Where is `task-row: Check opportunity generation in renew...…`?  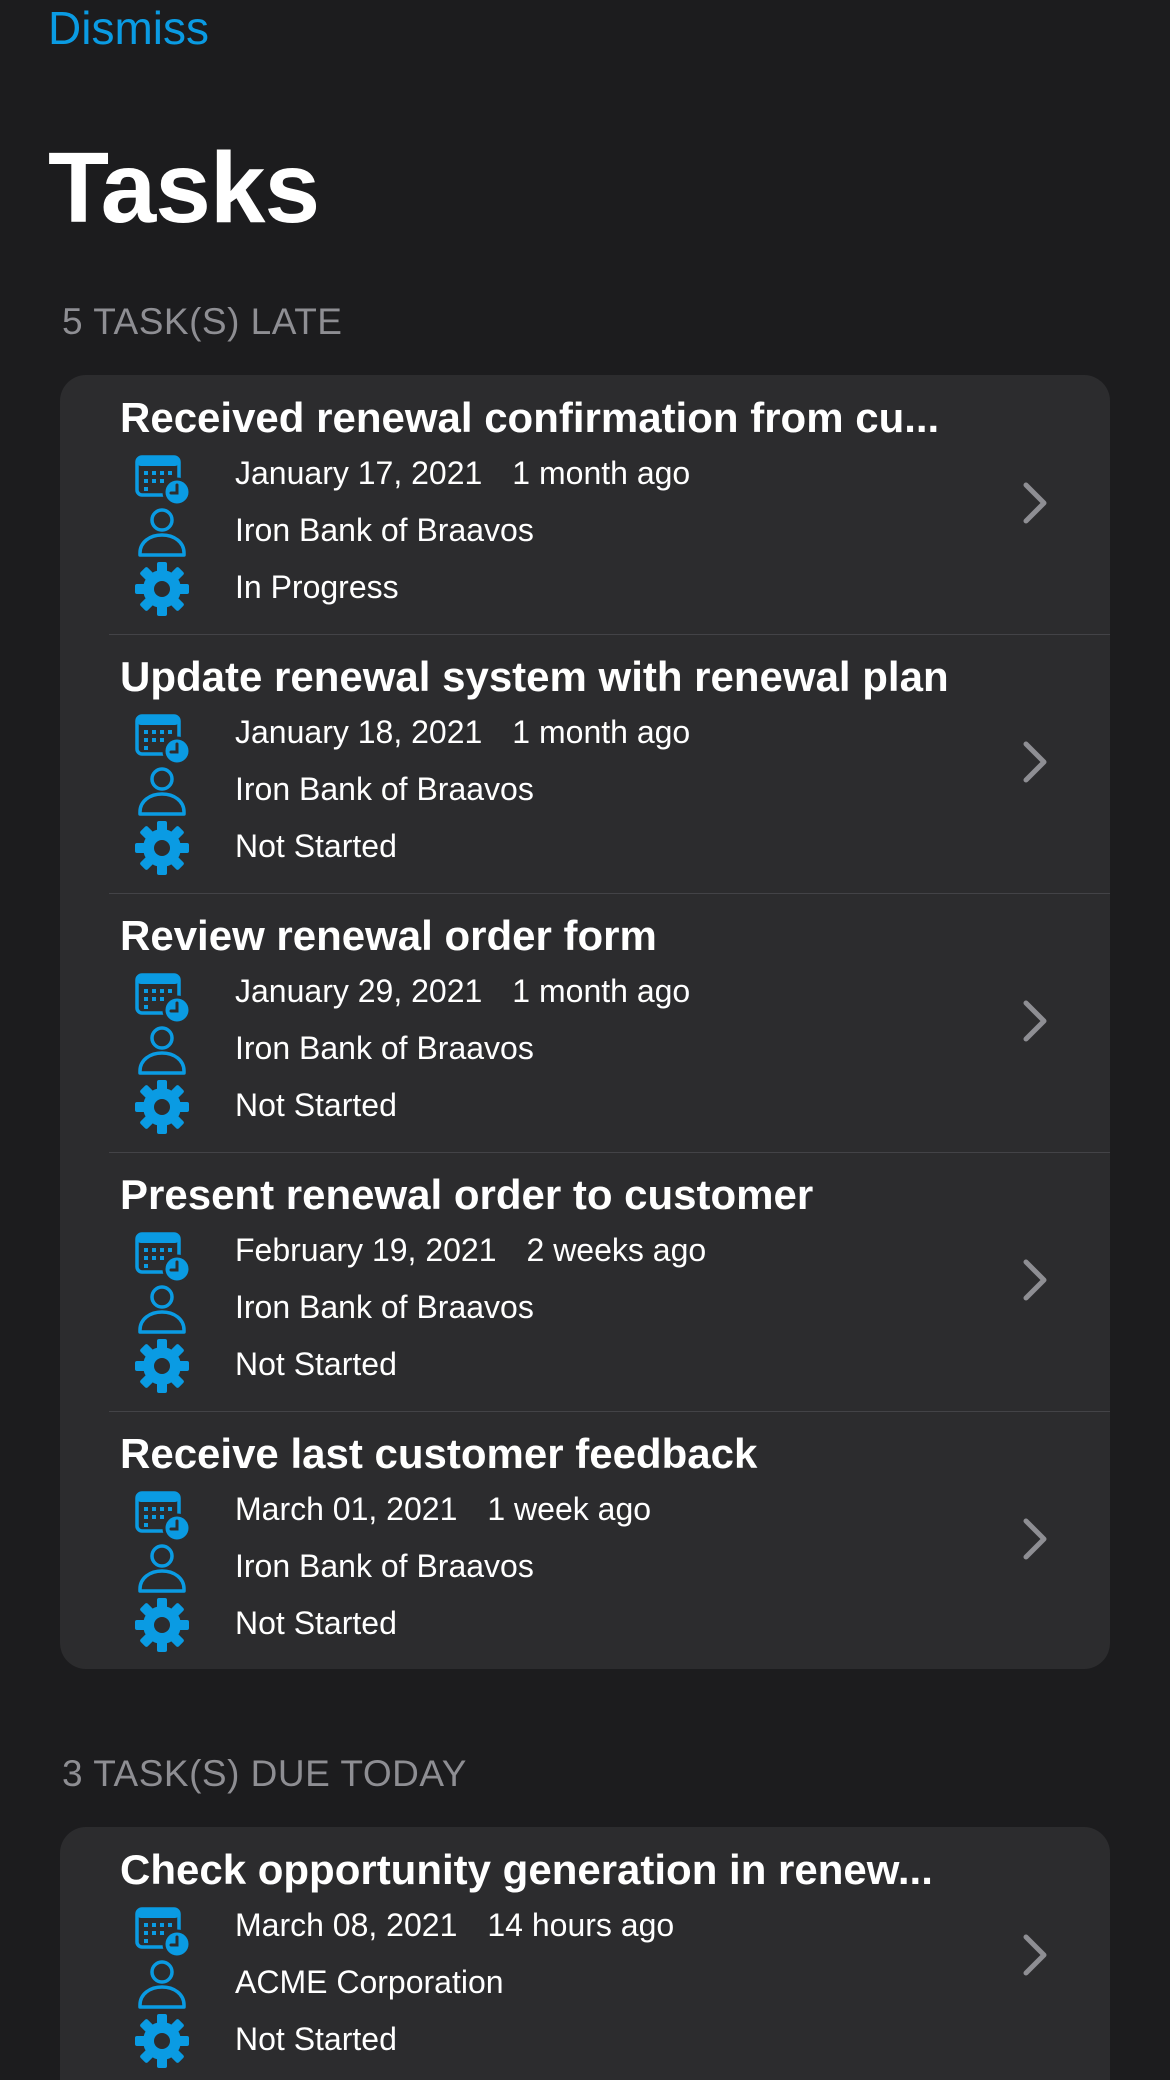 task-row: Check opportunity generation in renew...… is located at coordinates (585, 1953).